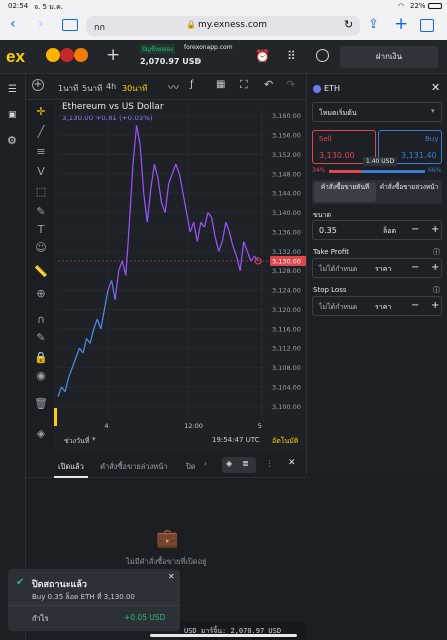 The width and height of the screenshot is (447, 640). Describe the element at coordinates (134, 88) in the screenshot. I see `timeframe-30m: 30นาที` at that location.